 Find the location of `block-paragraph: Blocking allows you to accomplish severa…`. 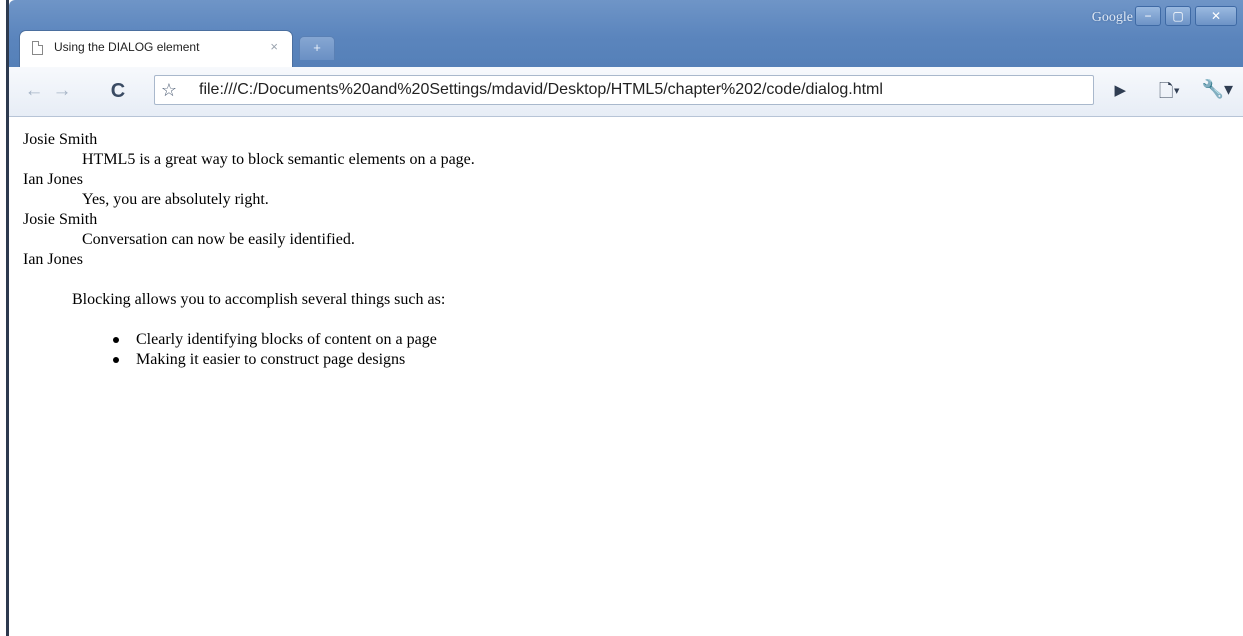

block-paragraph: Blocking allows you to accomplish severa… is located at coordinates (259, 299).